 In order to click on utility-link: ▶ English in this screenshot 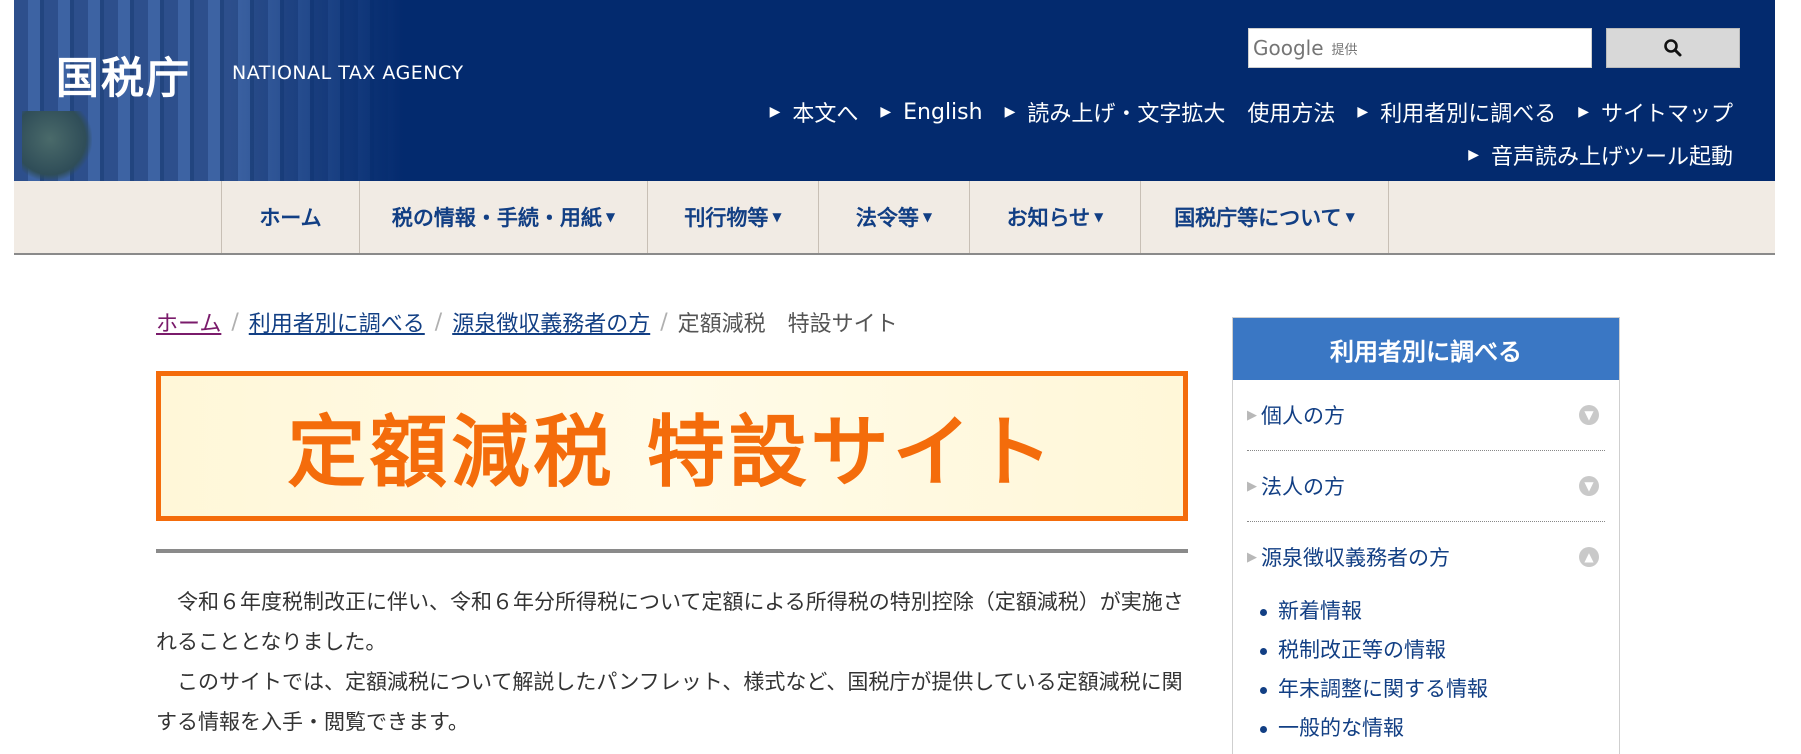, I will do `click(931, 112)`.